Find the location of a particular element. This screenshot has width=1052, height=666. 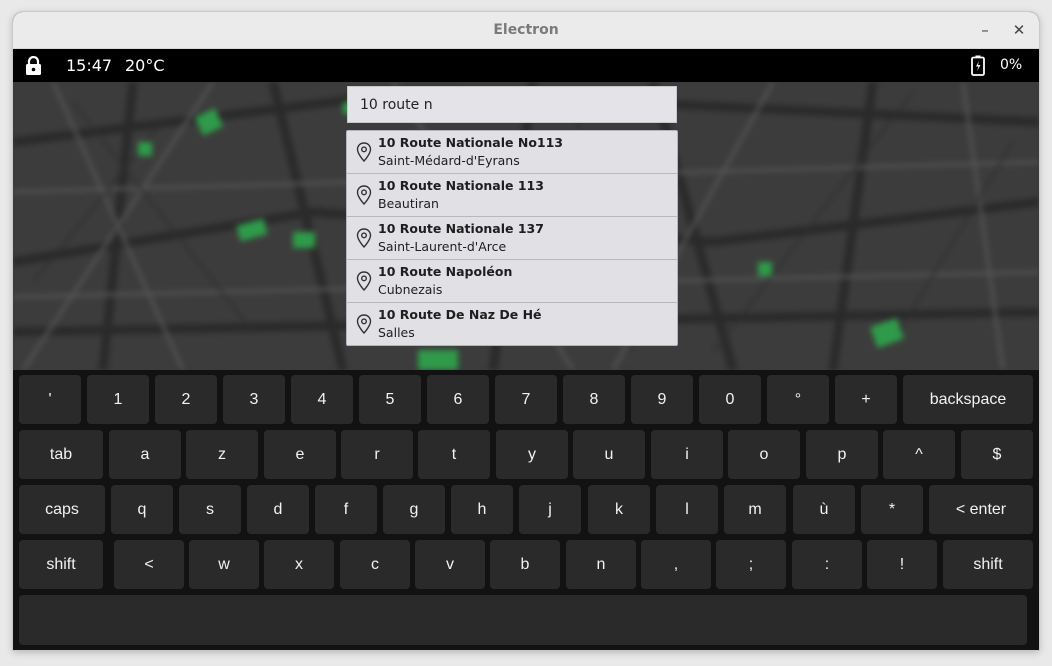

battery-charging-icon is located at coordinates (978, 65).